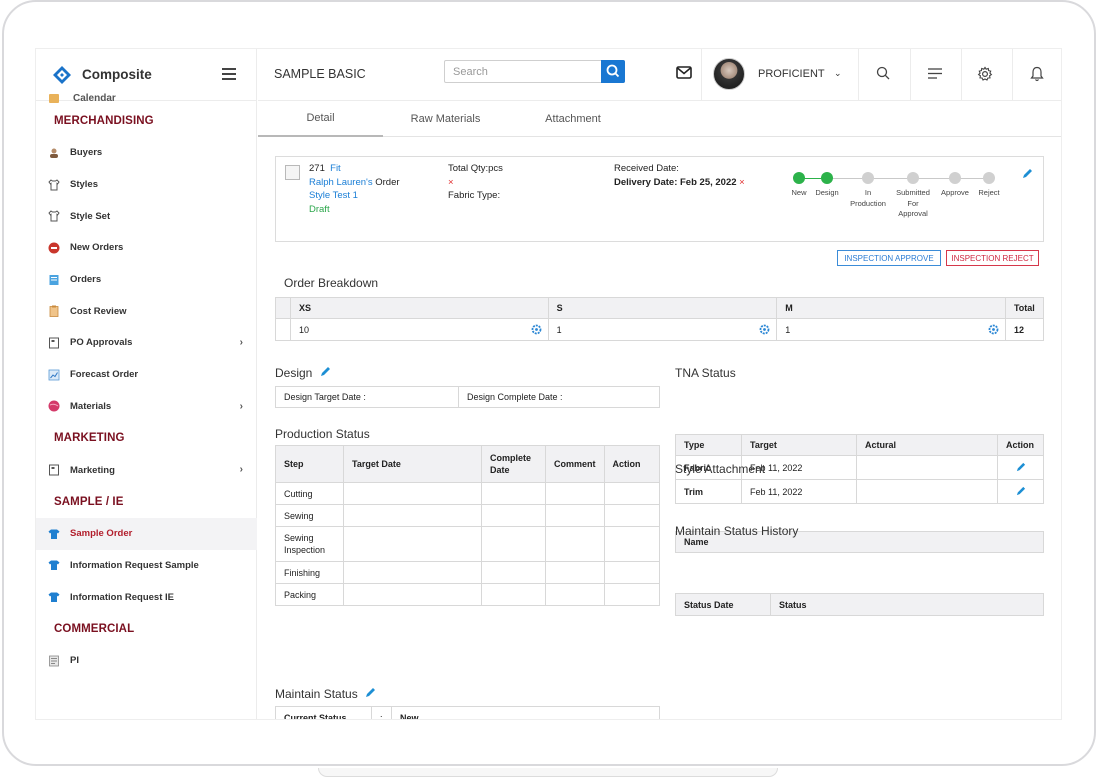 The height and width of the screenshot is (779, 1100). I want to click on style-image-placeholder, so click(292, 172).